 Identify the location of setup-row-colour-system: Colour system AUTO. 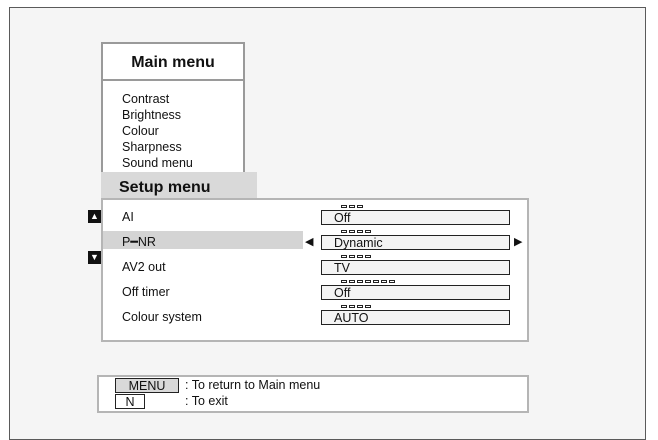
(315, 316).